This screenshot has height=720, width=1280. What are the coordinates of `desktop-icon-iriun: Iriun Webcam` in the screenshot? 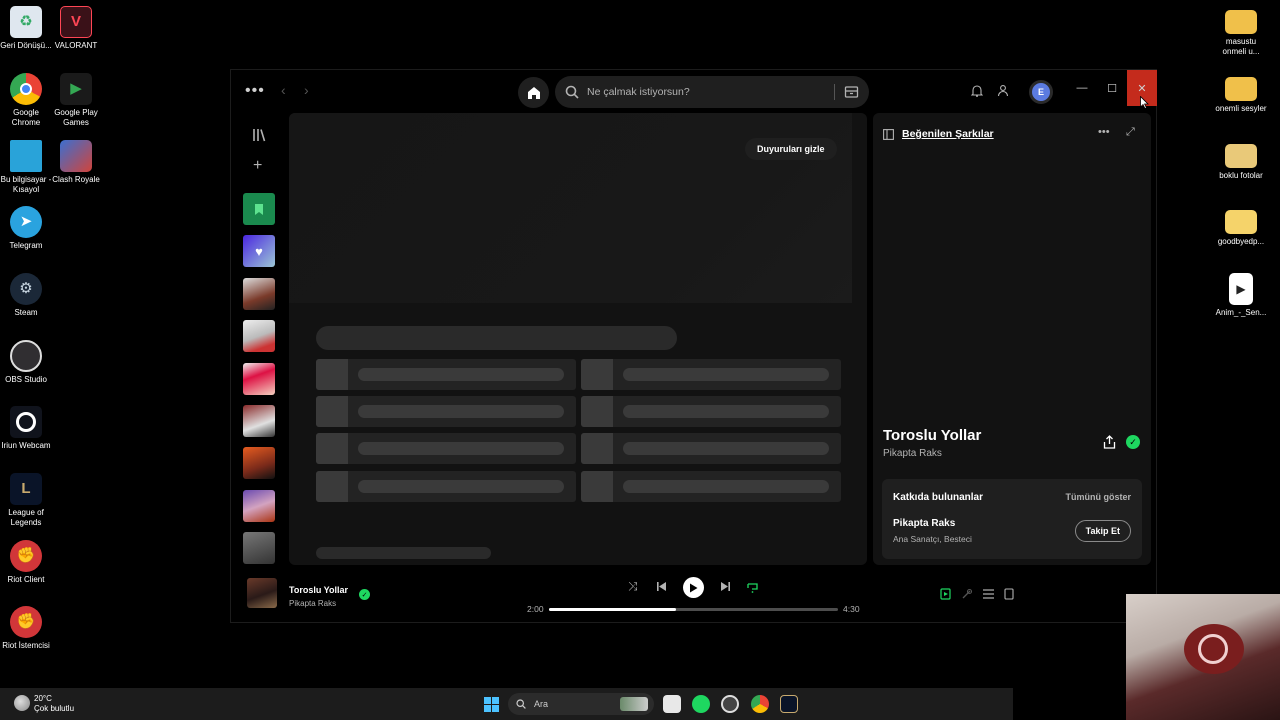 It's located at (26, 428).